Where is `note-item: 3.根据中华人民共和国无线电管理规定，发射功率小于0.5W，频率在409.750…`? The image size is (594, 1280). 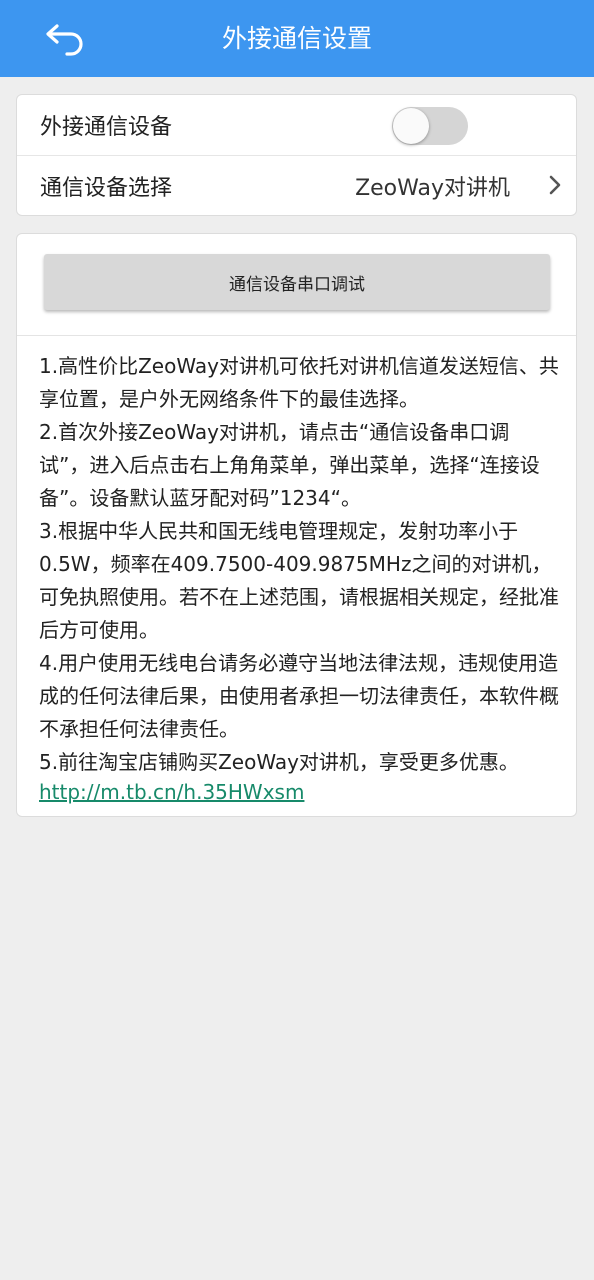
note-item: 3.根据中华人民共和国无线电管理规定，发射功率小于0.5W，频率在409.750… is located at coordinates (299, 580).